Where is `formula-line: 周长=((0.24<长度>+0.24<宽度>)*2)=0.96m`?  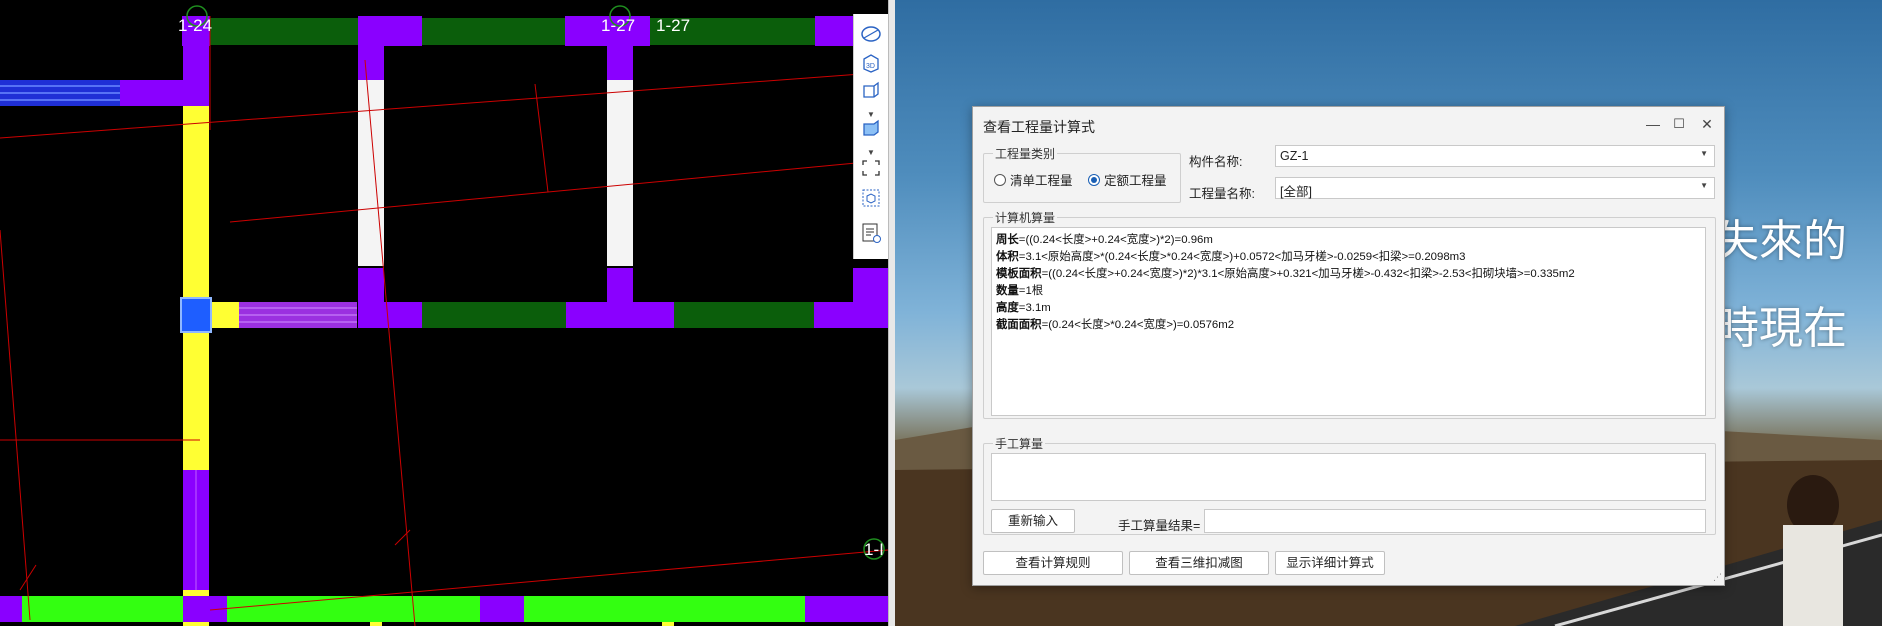 formula-line: 周长=((0.24<长度>+0.24<宽度>)*2)=0.96m is located at coordinates (1104, 240).